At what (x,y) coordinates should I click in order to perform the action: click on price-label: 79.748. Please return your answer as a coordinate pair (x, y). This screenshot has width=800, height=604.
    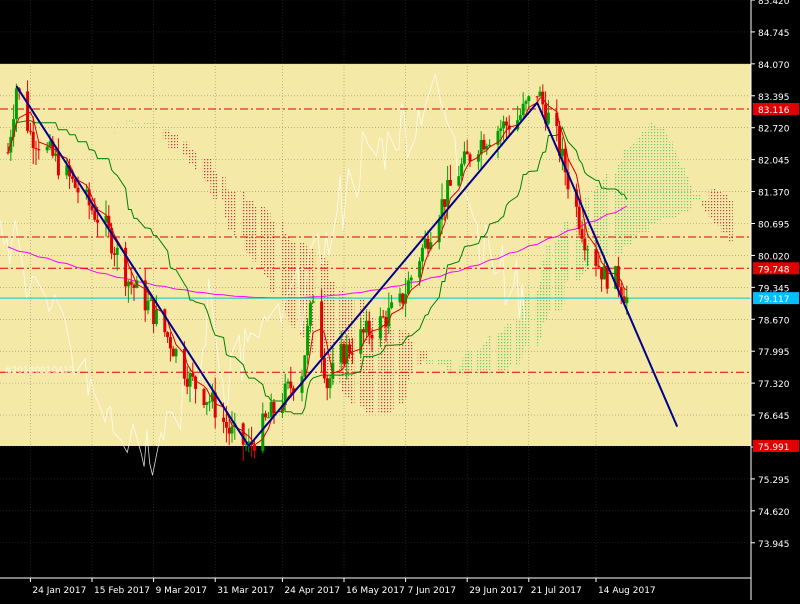
    Looking at the image, I should click on (774, 270).